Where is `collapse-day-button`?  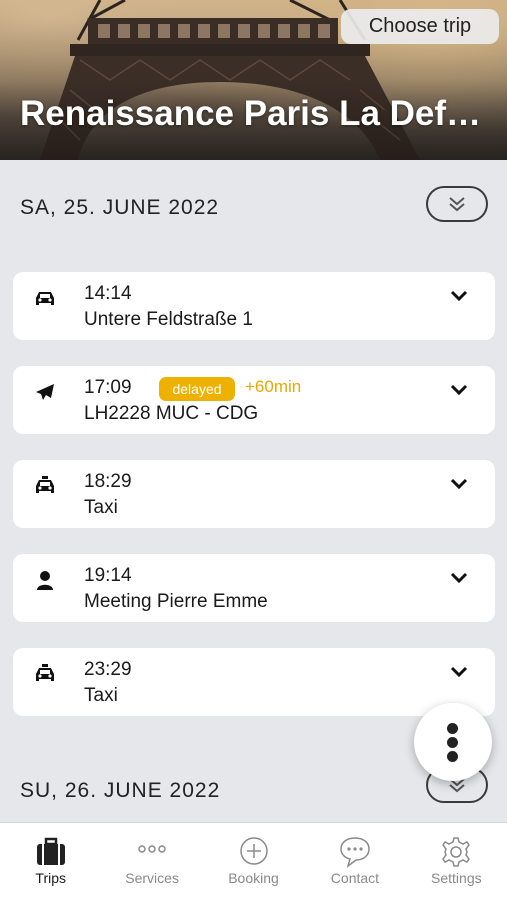
collapse-day-button is located at coordinates (457, 204).